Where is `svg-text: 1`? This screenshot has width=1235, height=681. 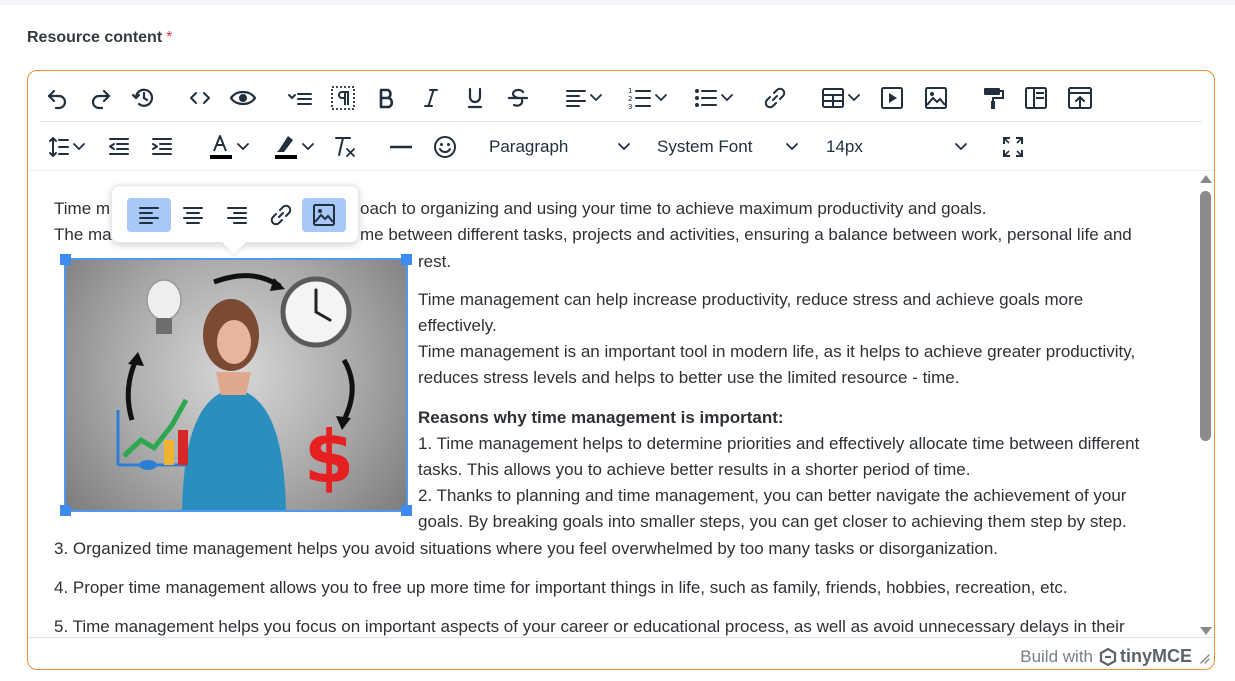
svg-text: 1 is located at coordinates (630, 91).